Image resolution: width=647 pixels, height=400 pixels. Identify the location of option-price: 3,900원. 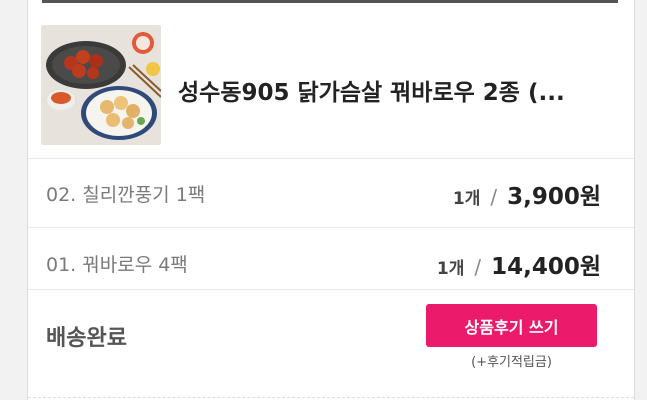
(554, 197).